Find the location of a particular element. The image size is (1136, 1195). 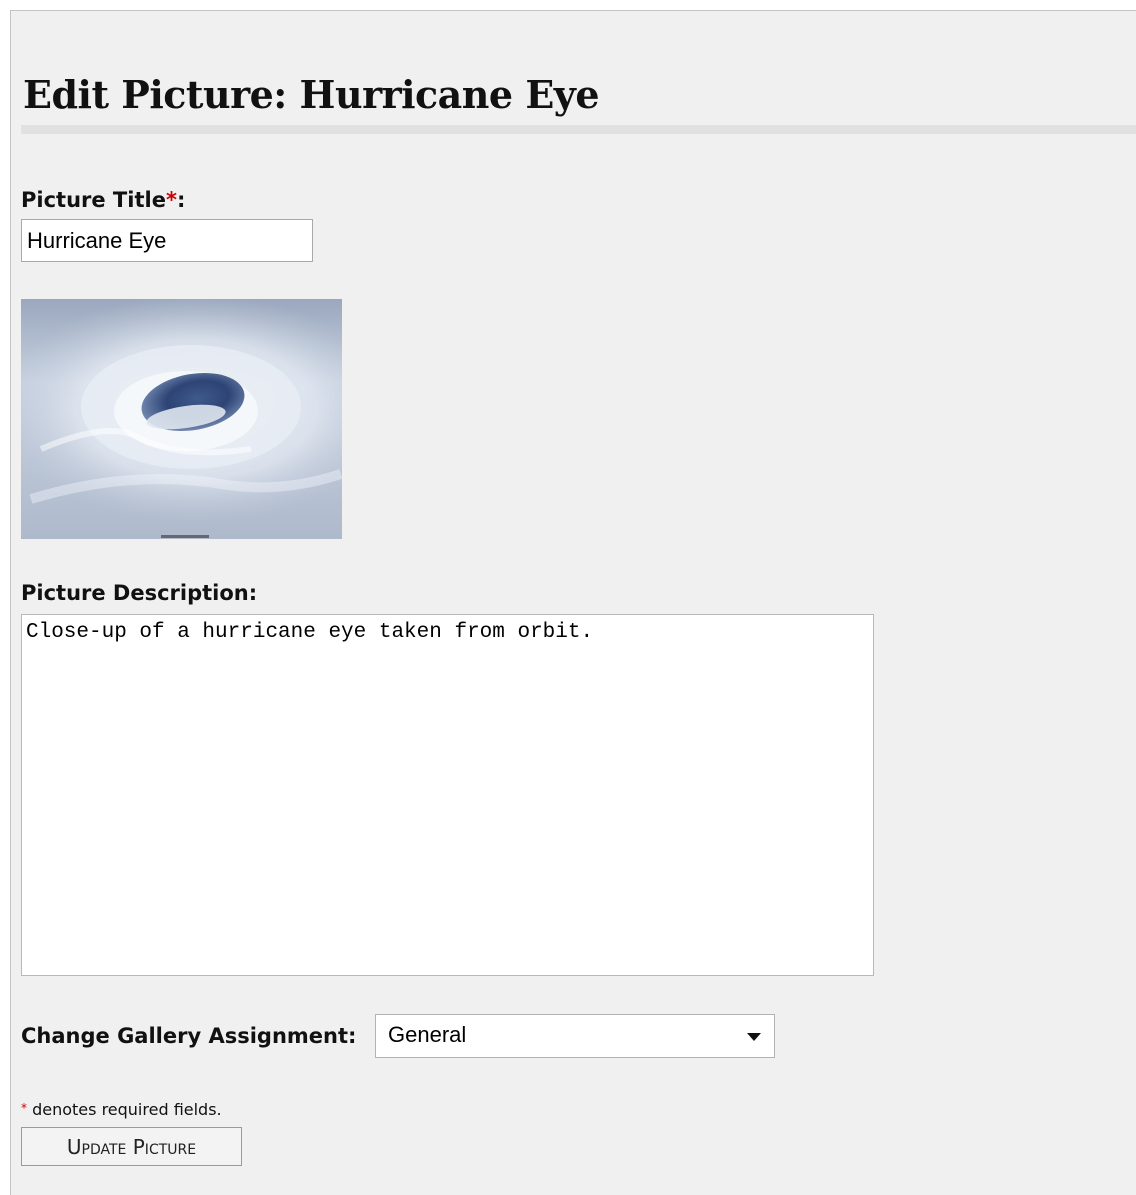

label-colon: : is located at coordinates (181, 200).